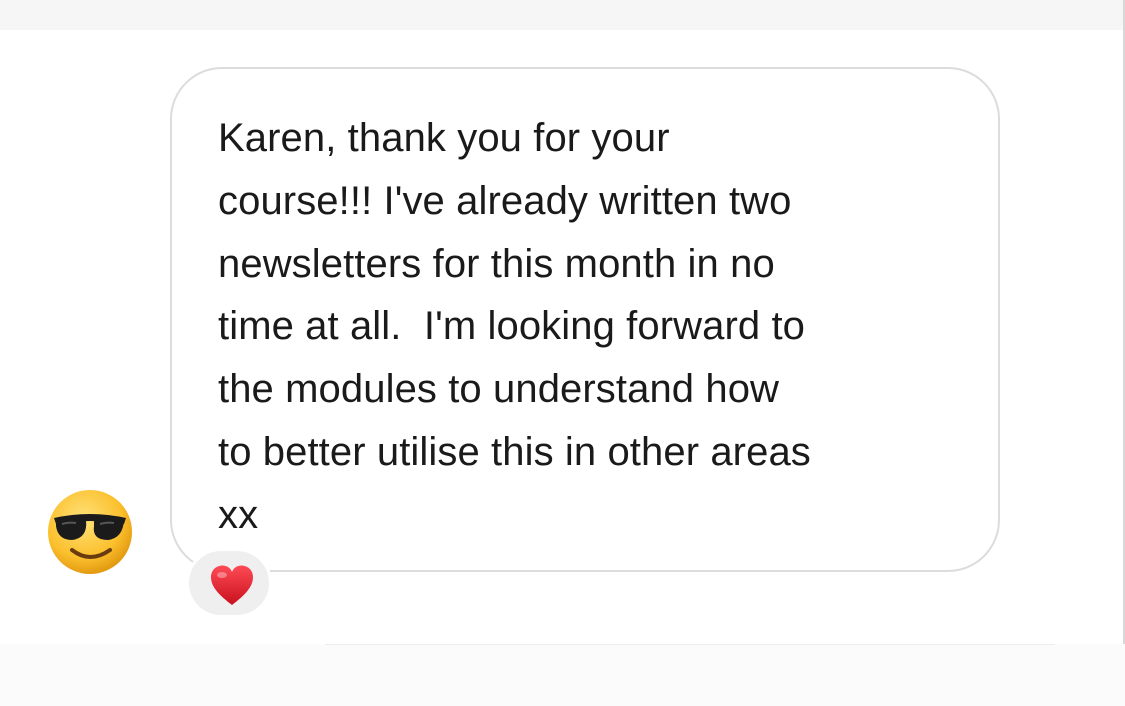 The height and width of the screenshot is (706, 1125). What do you see at coordinates (232, 585) in the screenshot?
I see `red-heart-icon` at bounding box center [232, 585].